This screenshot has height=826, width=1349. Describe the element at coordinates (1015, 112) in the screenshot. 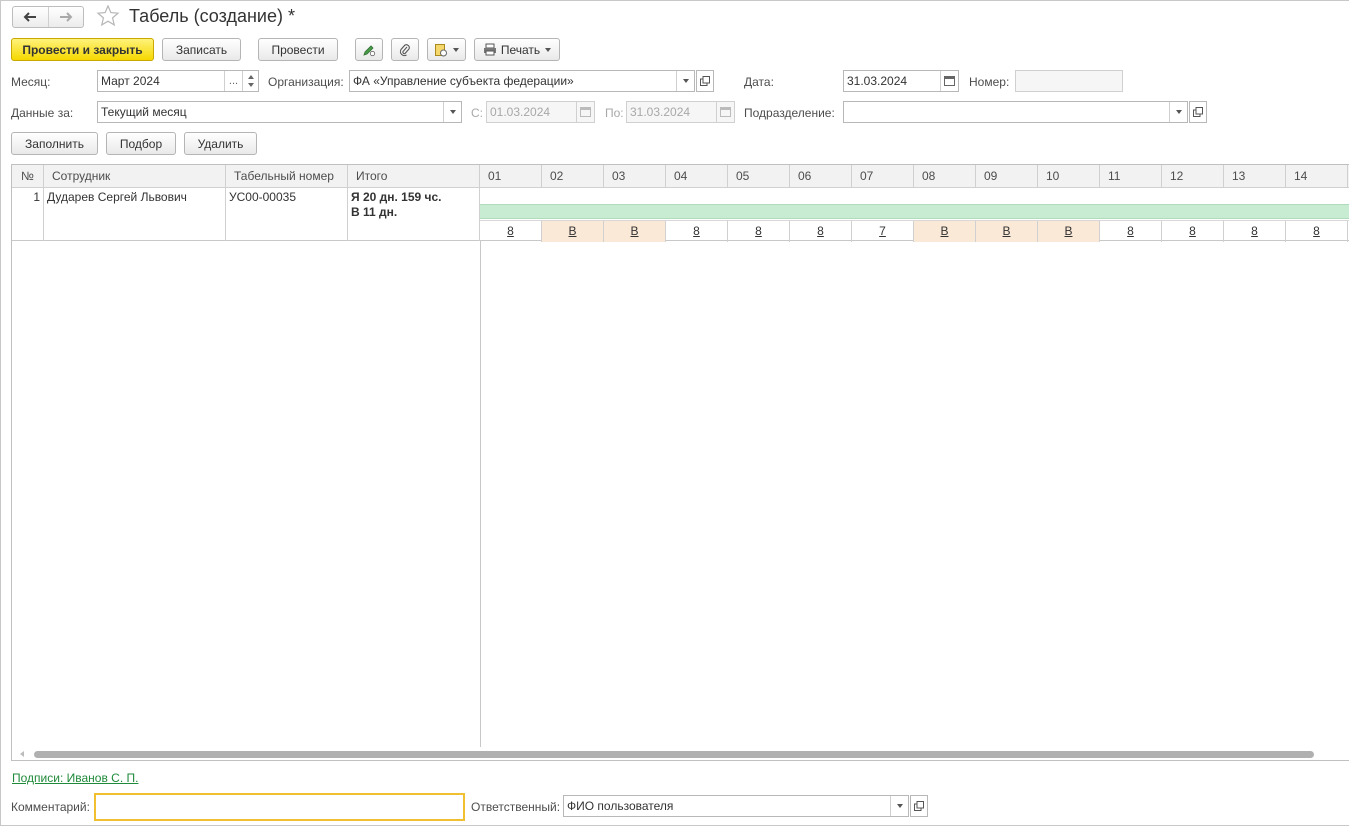

I see `division-field` at that location.